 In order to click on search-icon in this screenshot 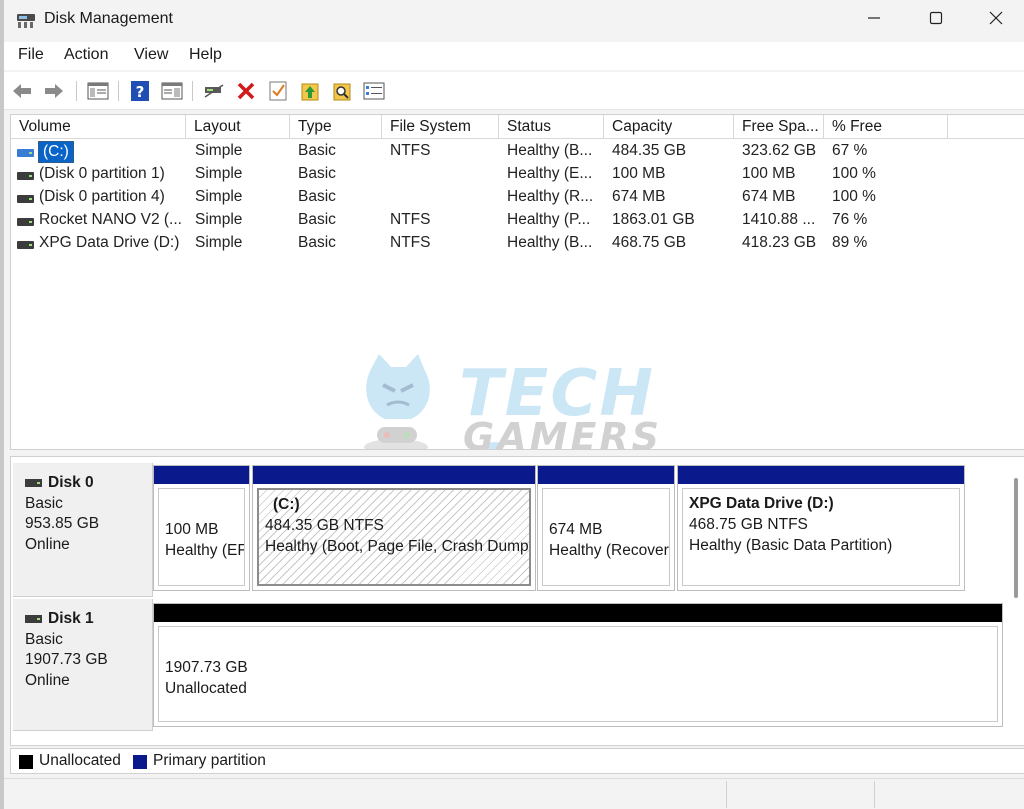, I will do `click(342, 91)`.